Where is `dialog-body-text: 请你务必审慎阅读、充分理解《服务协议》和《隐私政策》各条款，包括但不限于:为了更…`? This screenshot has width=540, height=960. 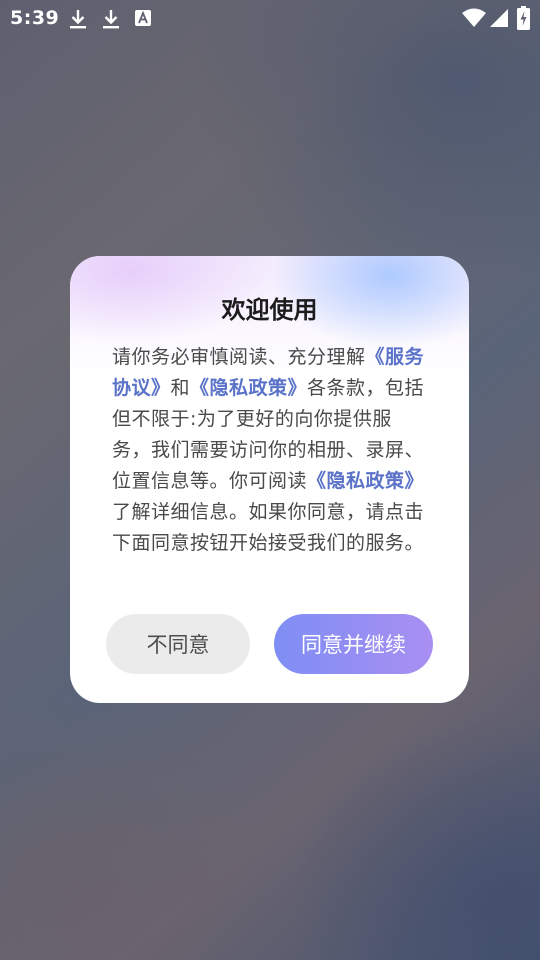
dialog-body-text: 请你务必审慎阅读、充分理解《服务协议》和《隐私政策》各条款，包括但不限于:为了更… is located at coordinates (271, 450).